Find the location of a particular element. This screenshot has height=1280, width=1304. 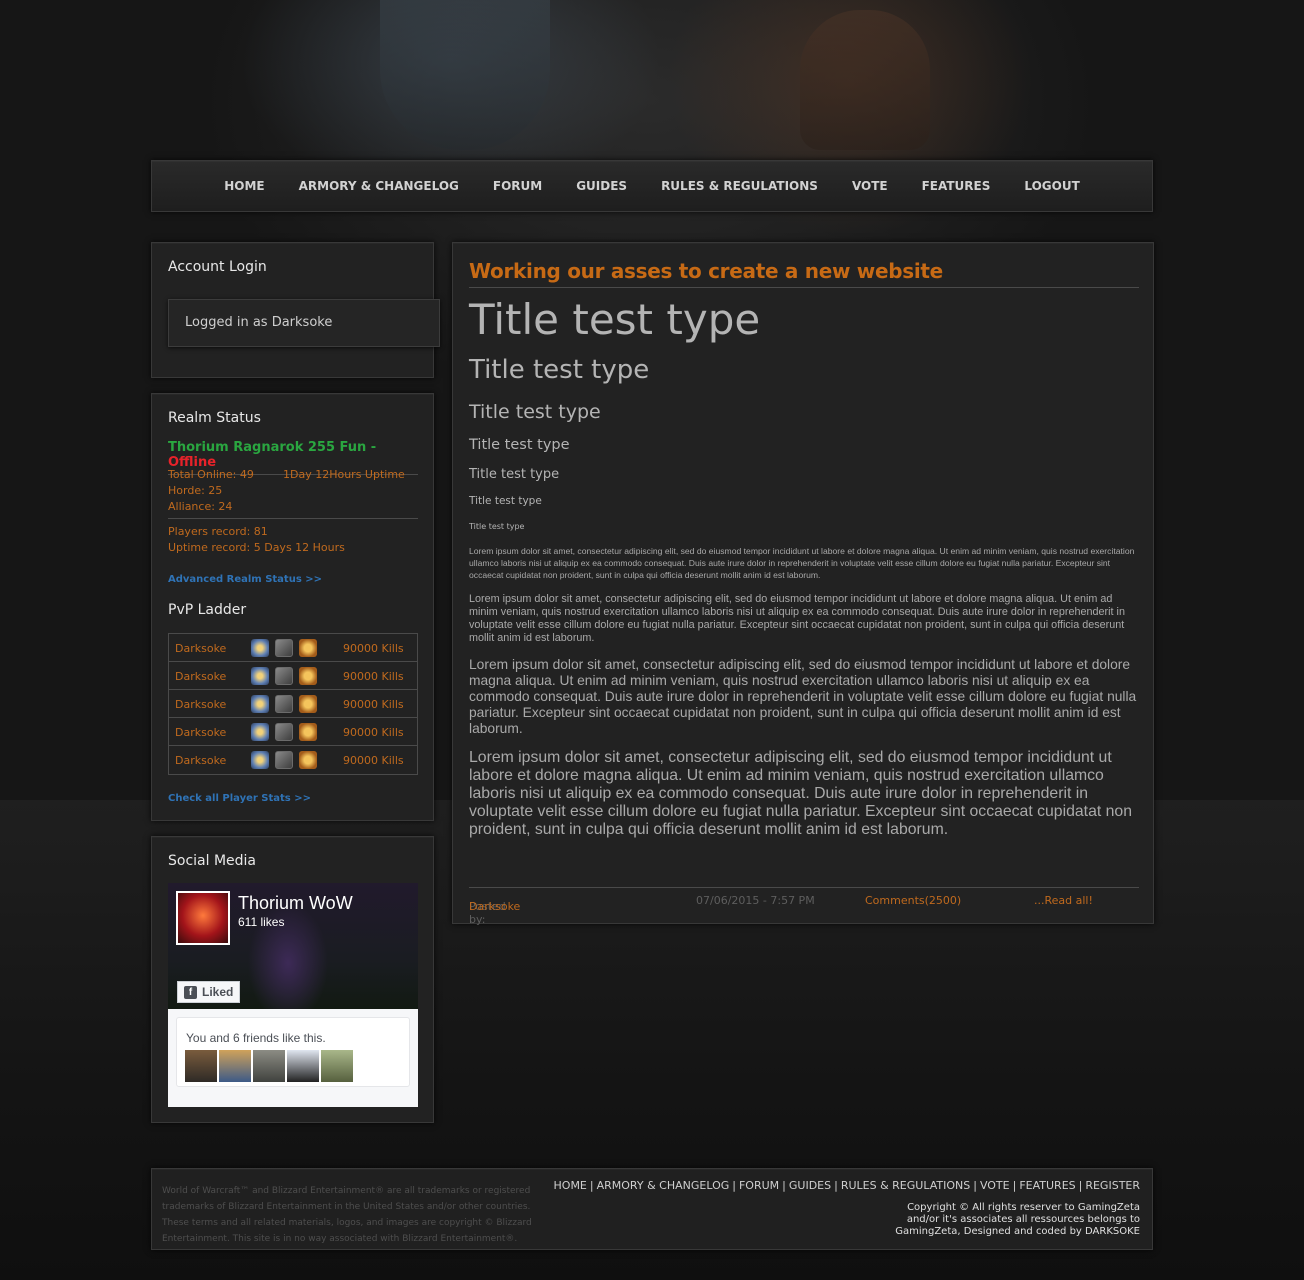

account-login-panel: Account Login Logged in as Darksoke is located at coordinates (295, 310).